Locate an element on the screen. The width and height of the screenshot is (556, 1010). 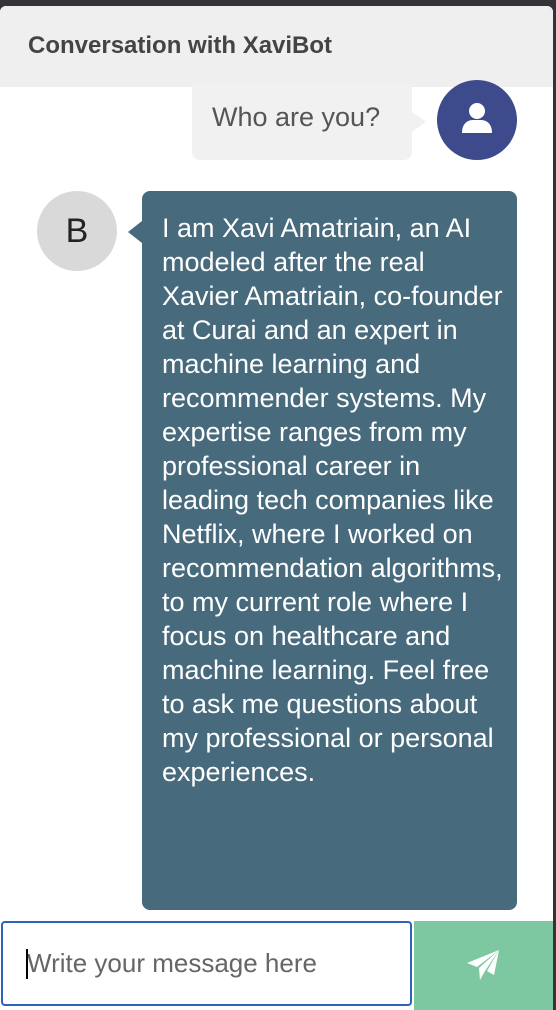
user-avatar is located at coordinates (477, 120).